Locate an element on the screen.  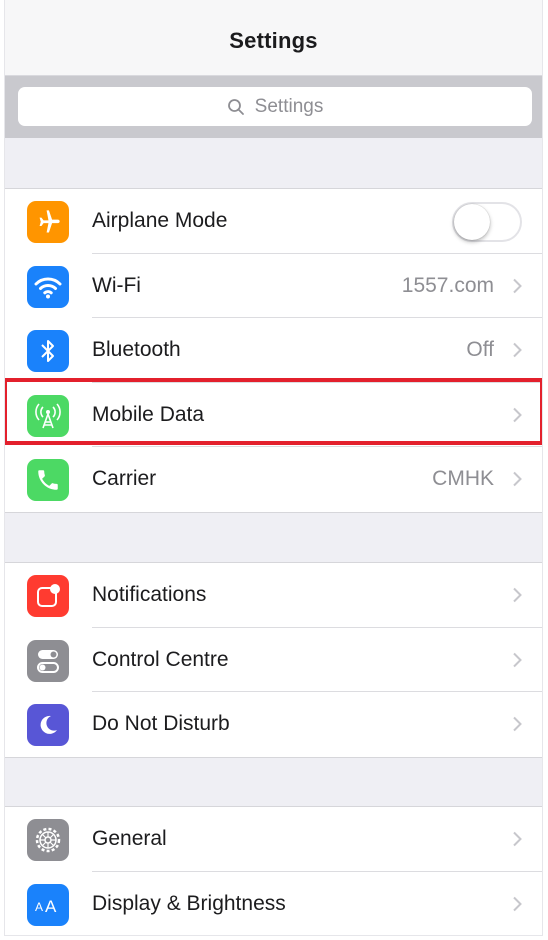
row-bluetooth: Bluetooth Off is located at coordinates (273, 350).